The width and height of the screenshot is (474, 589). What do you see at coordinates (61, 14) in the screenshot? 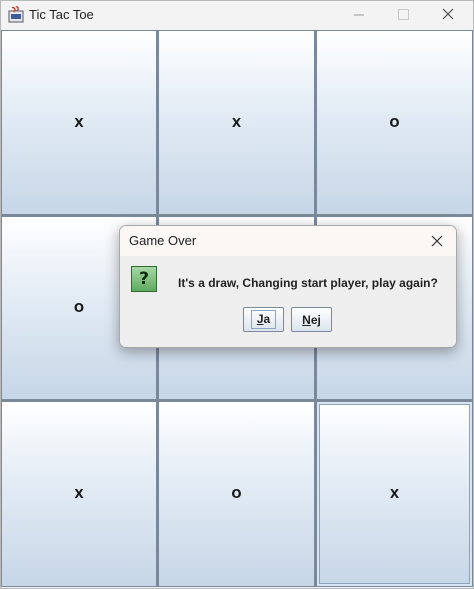
I see `window-title: Tic Tac Toe` at bounding box center [61, 14].